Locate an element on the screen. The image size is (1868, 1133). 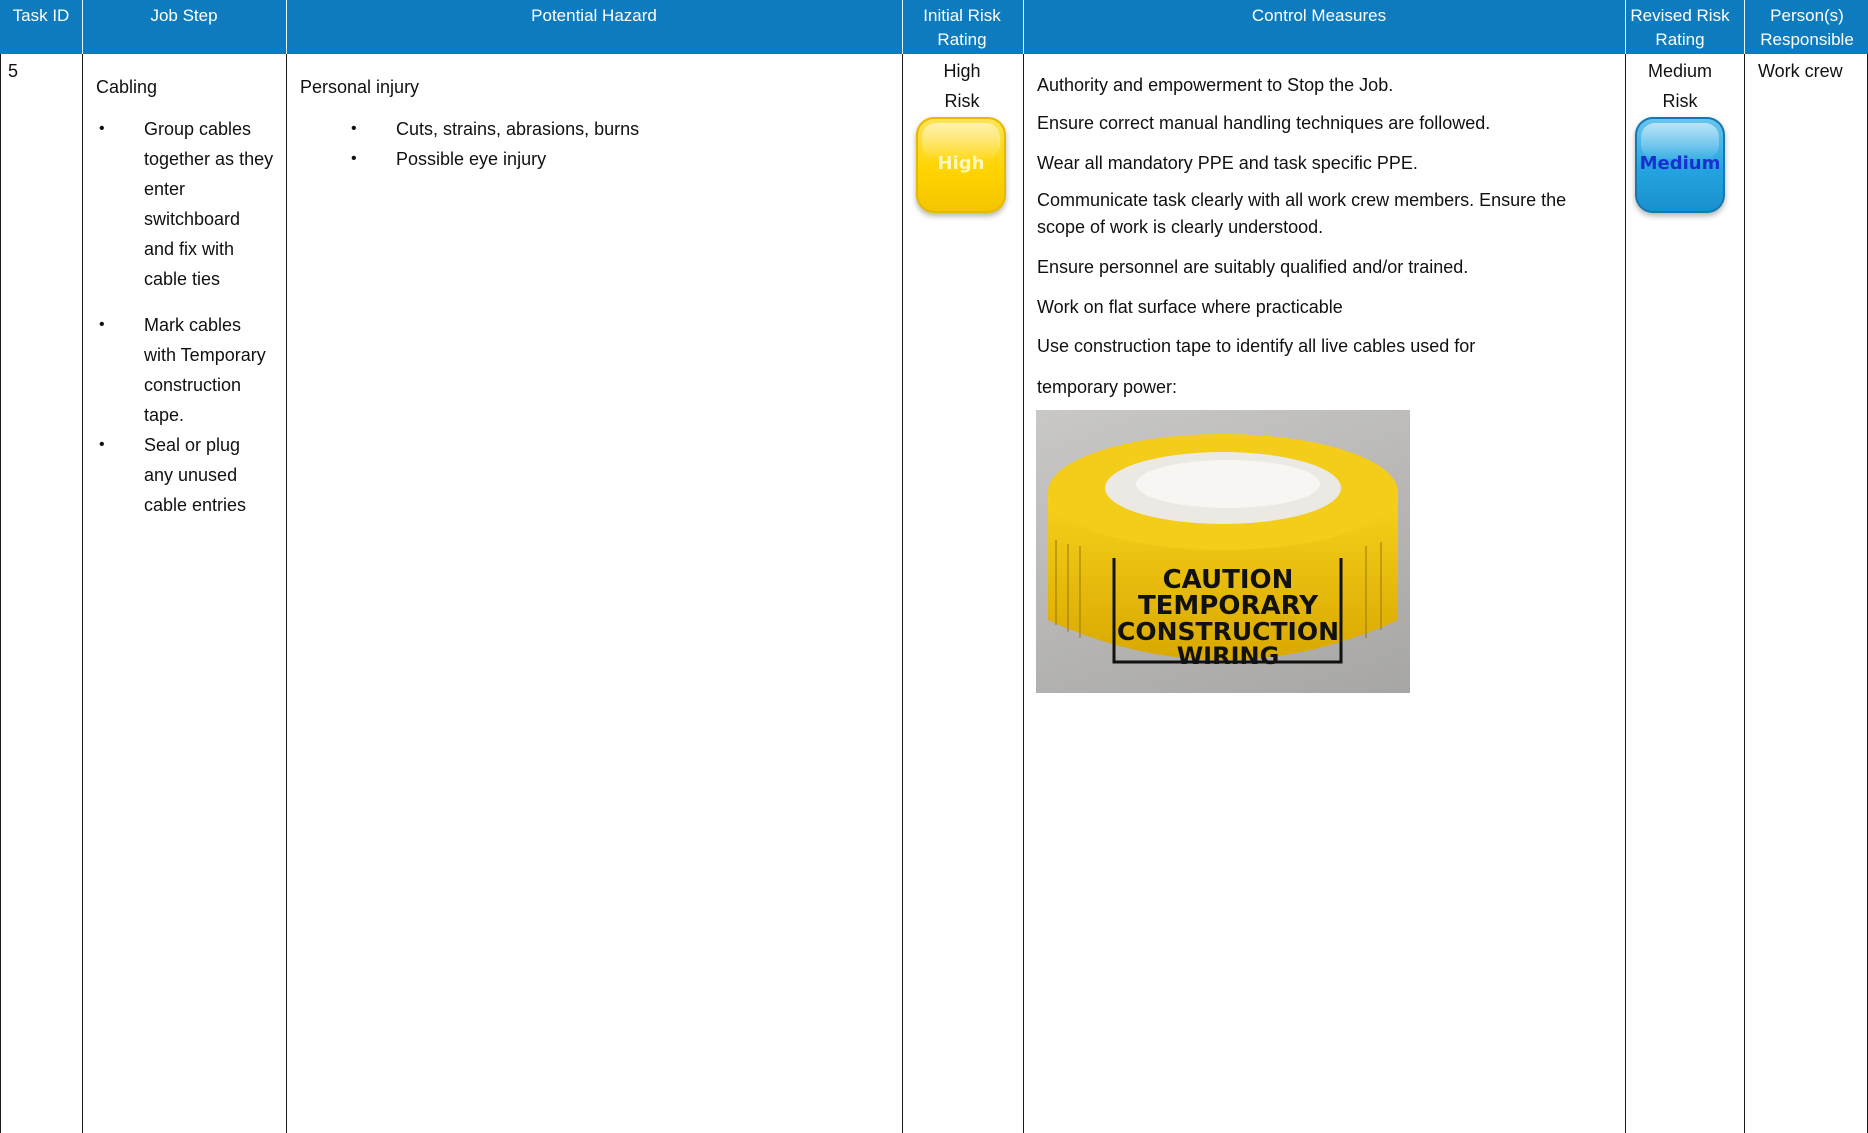
hazard-title: Personal injury is located at coordinates (360, 87).